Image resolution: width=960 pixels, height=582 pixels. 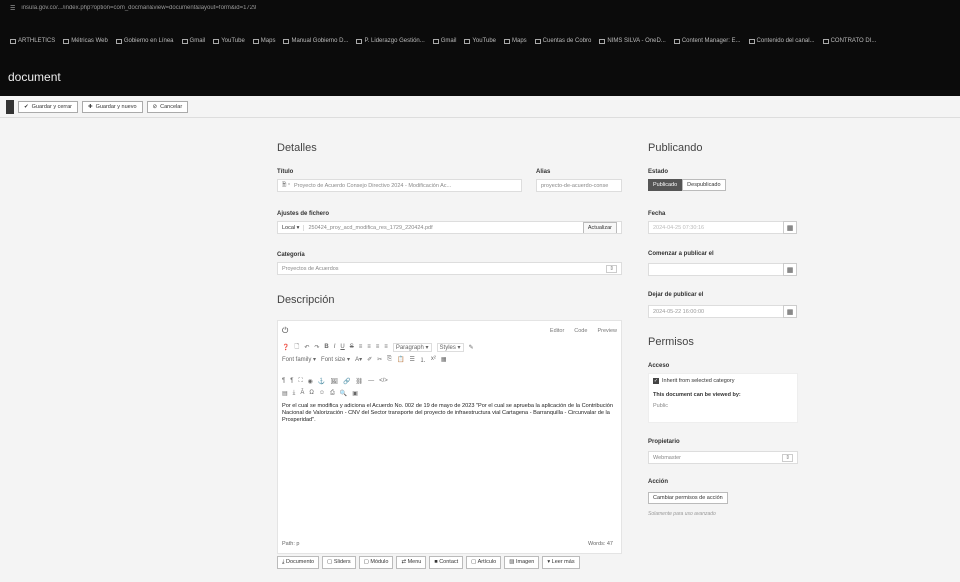 I want to click on emoticon-icon: ☺, so click(x=322, y=393).